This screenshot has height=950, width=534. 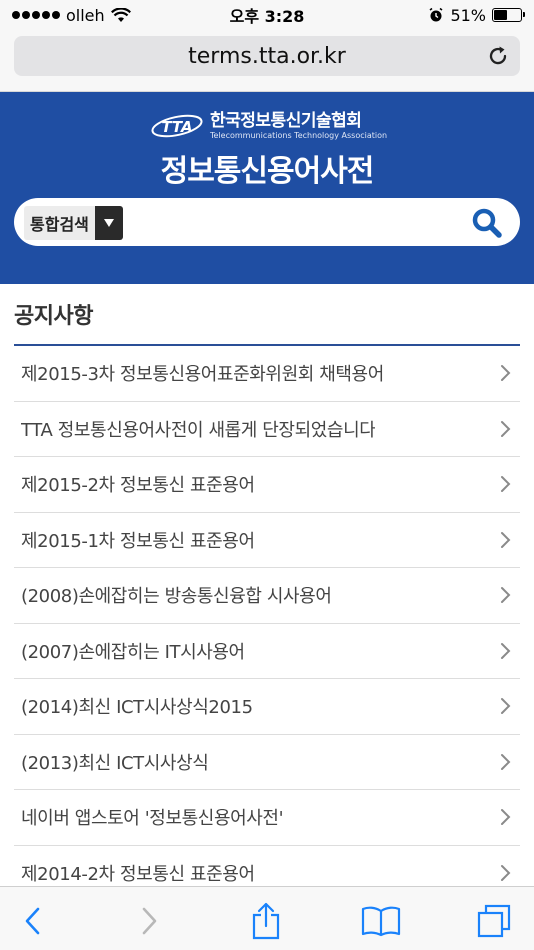 I want to click on forward-button, so click(x=150, y=921).